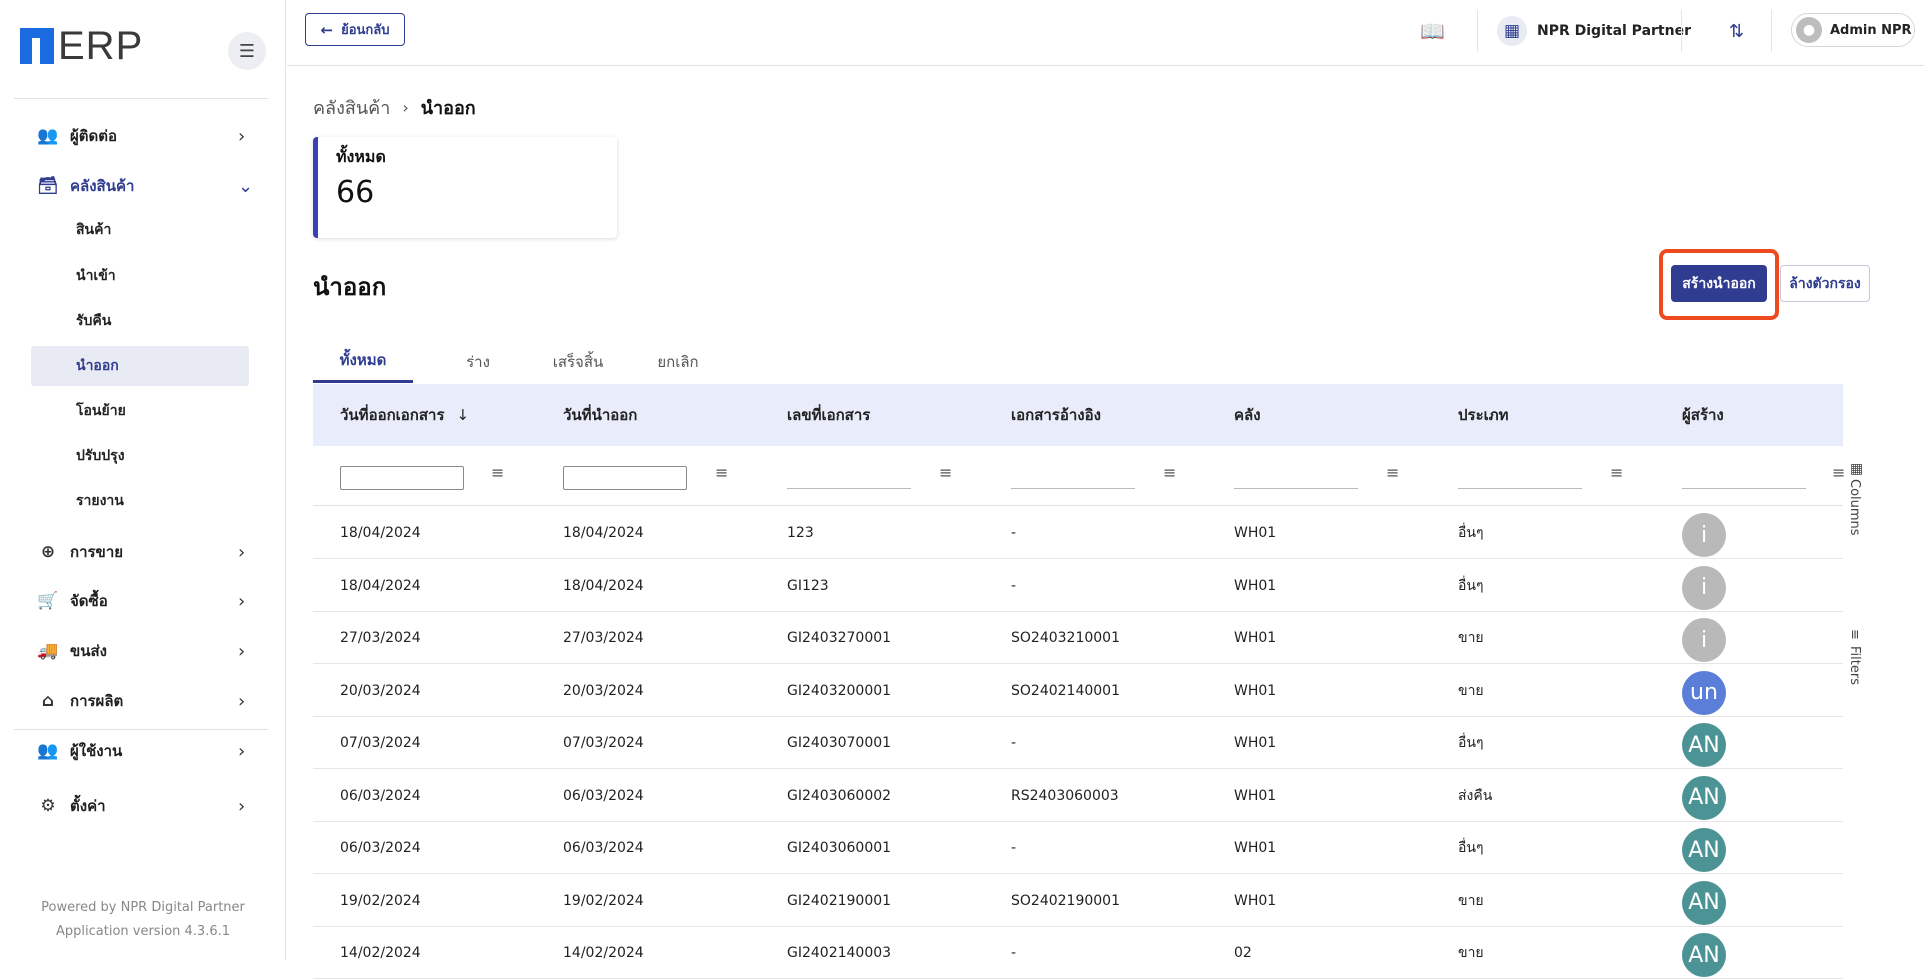  Describe the element at coordinates (141, 552) in the screenshot. I see `sidebar-item-sales: ⊕ การขาย ›` at that location.